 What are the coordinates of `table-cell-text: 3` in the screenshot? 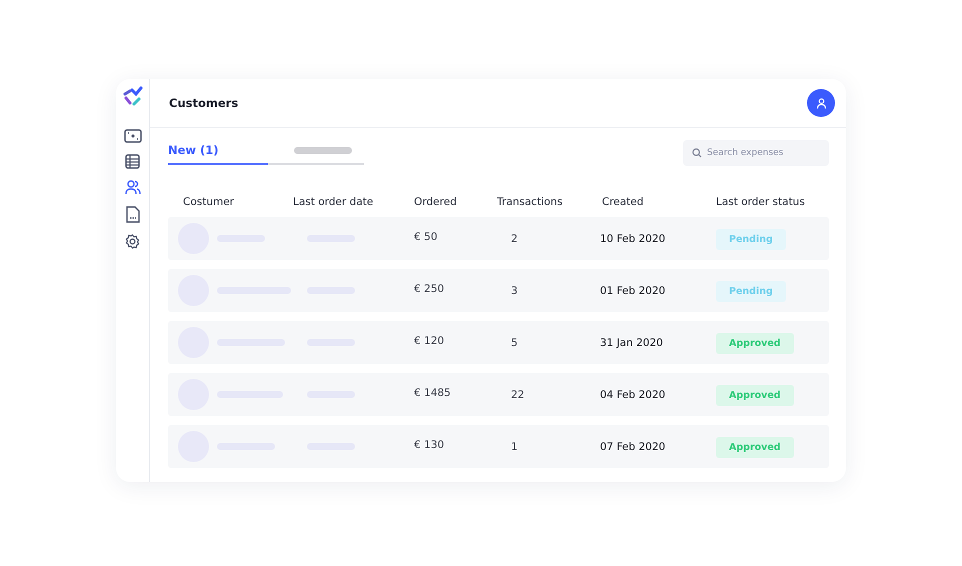 It's located at (514, 290).